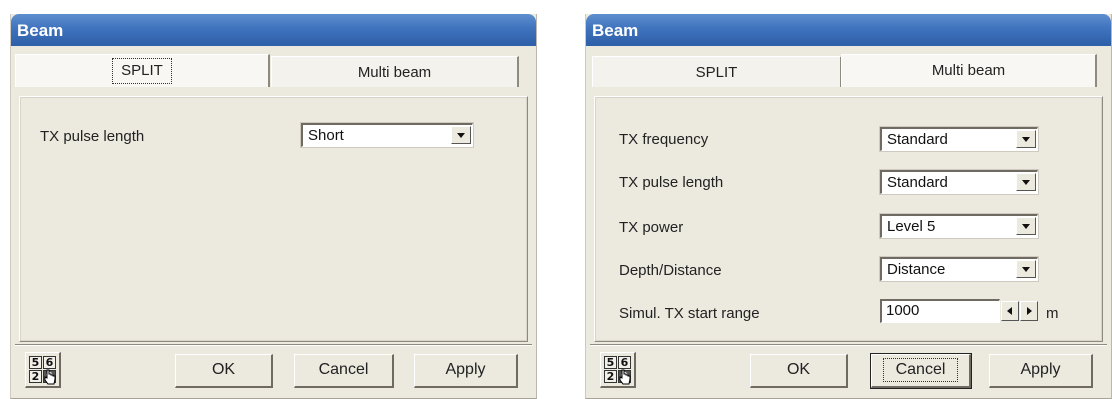  I want to click on tx-power-label: TX power, so click(651, 227).